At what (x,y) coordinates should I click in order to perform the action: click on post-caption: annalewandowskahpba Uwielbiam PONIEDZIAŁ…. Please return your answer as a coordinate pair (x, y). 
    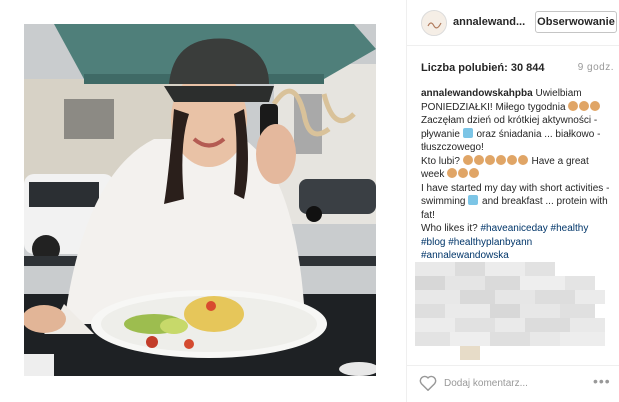
    Looking at the image, I should click on (516, 175).